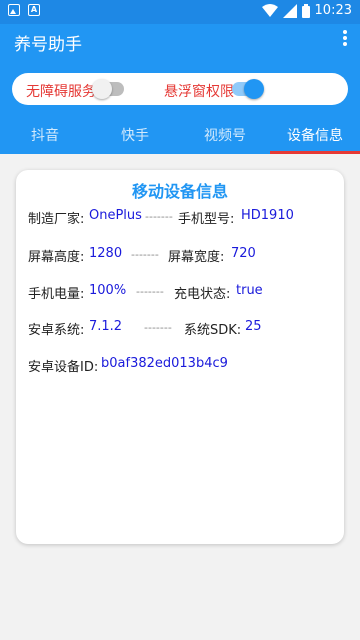  I want to click on model-value: HD1910, so click(267, 215).